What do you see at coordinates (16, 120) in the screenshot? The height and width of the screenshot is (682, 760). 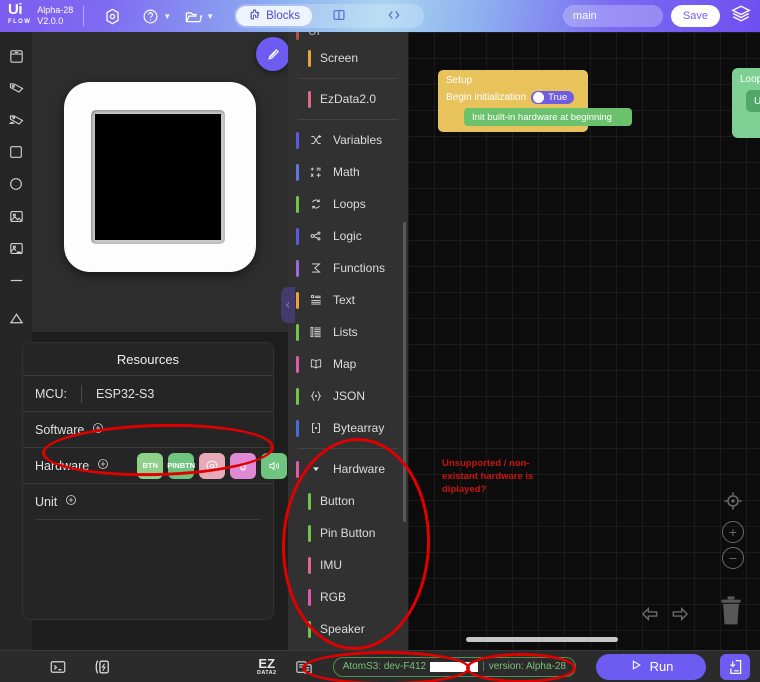 I see `dynamic-label-icon` at bounding box center [16, 120].